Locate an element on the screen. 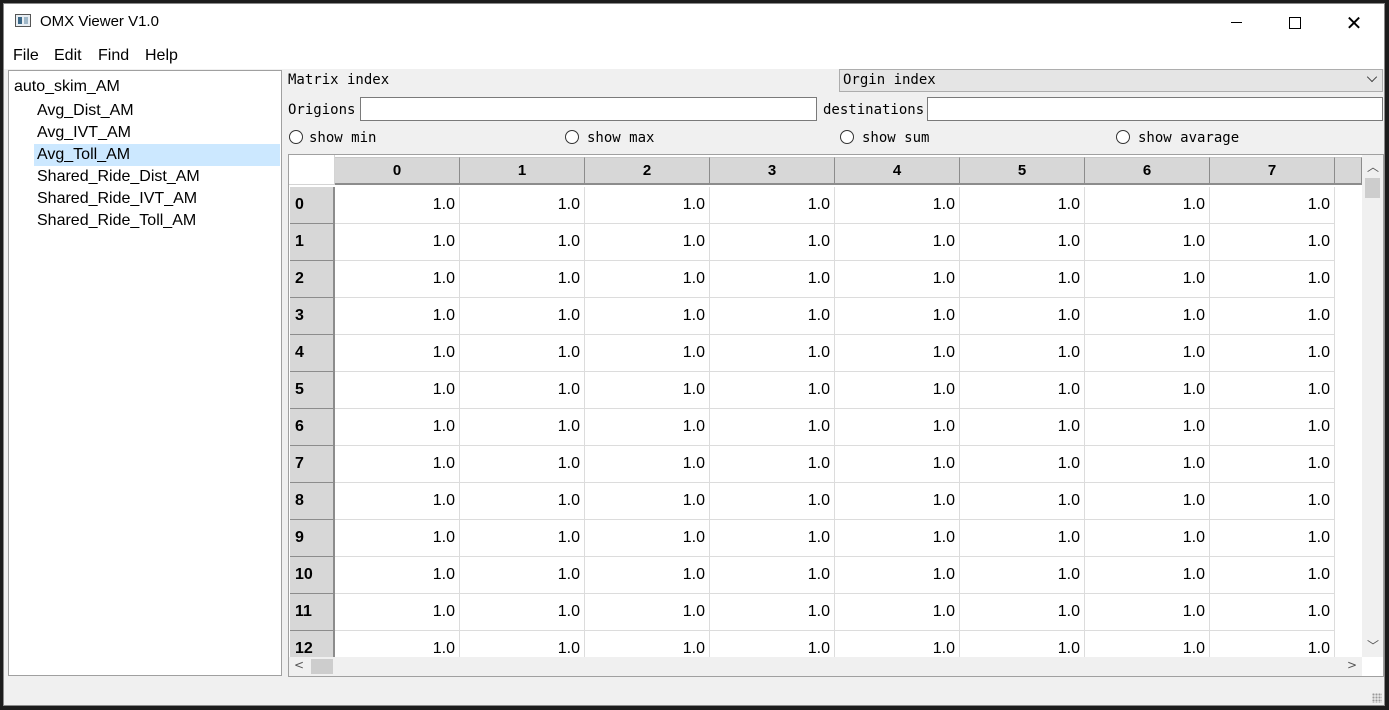 The image size is (1389, 710). column-header: 0 is located at coordinates (397, 171).